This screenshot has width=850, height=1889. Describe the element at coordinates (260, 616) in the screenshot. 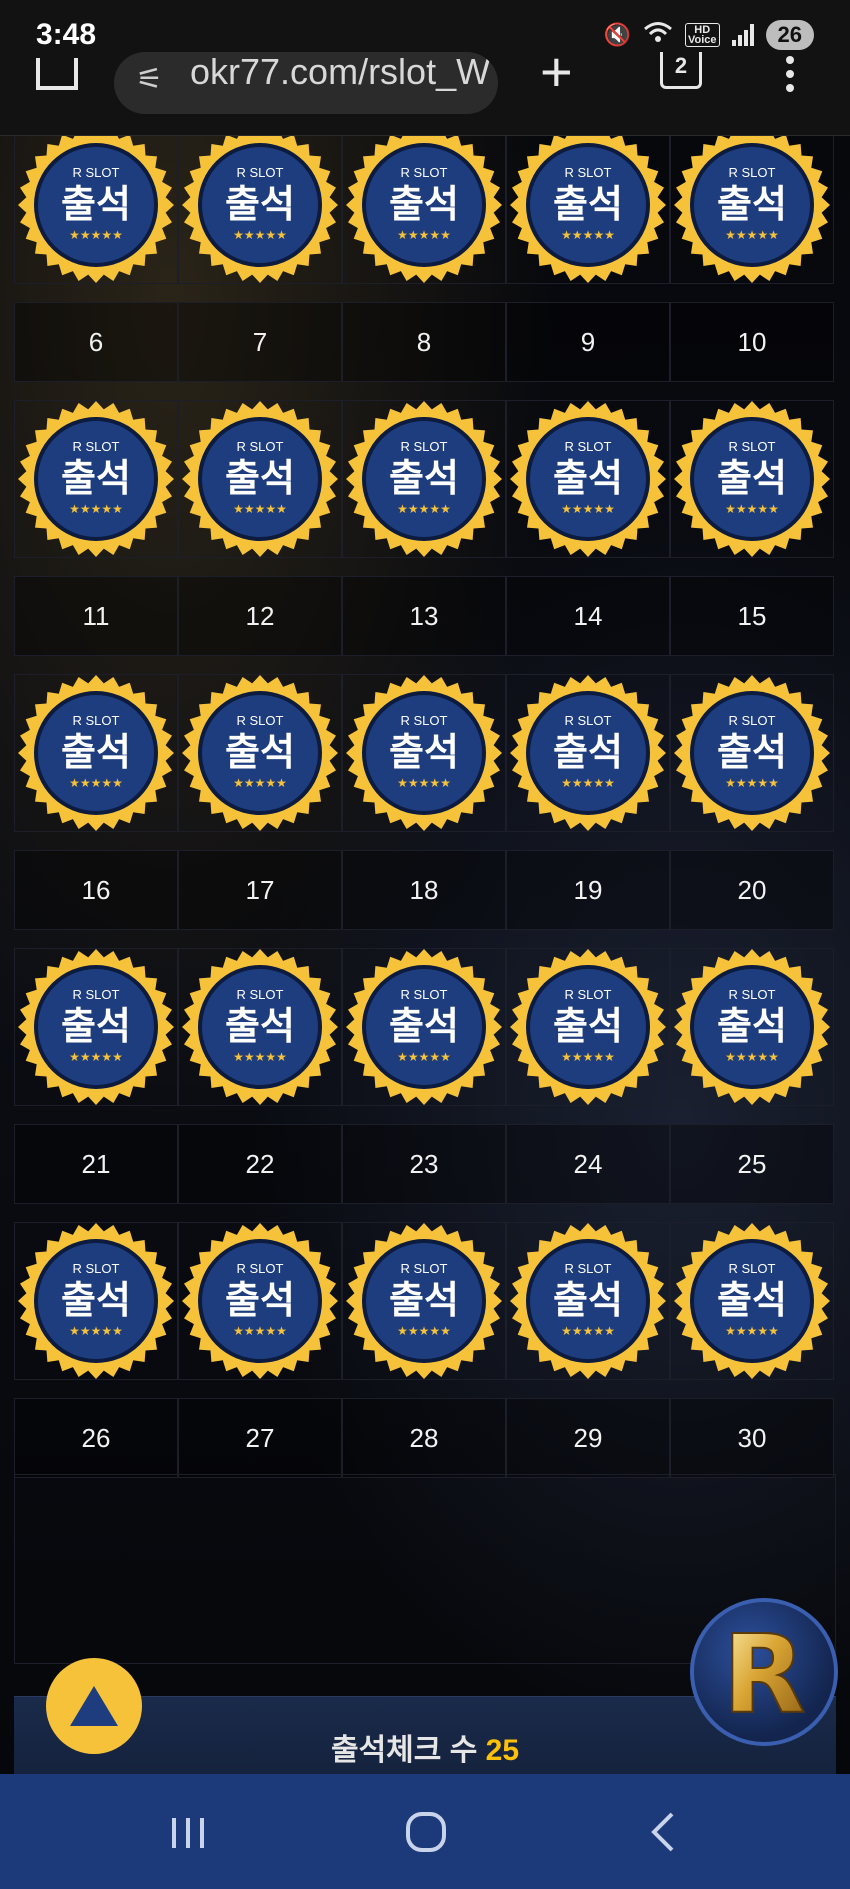

I see `calendar-day-number: 12` at that location.